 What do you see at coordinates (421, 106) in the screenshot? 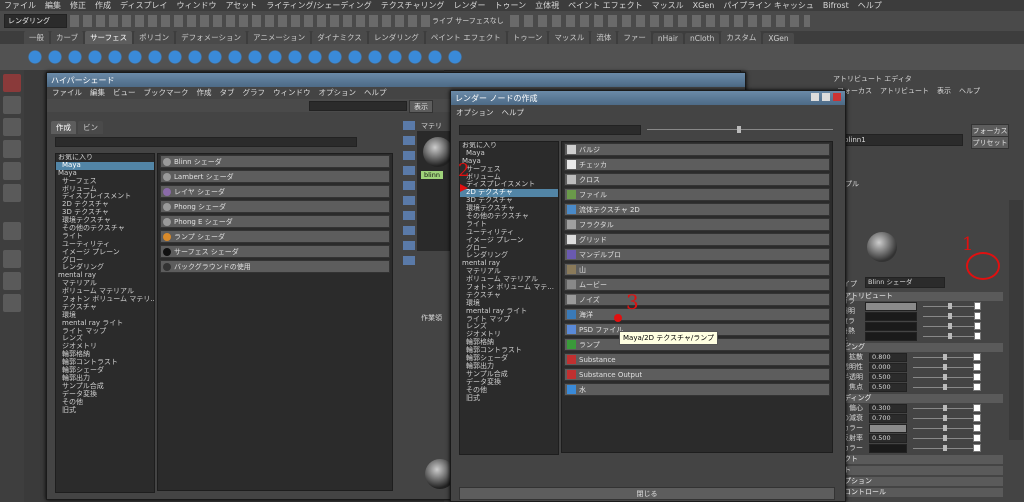
I see `display-button: 表示` at bounding box center [421, 106].